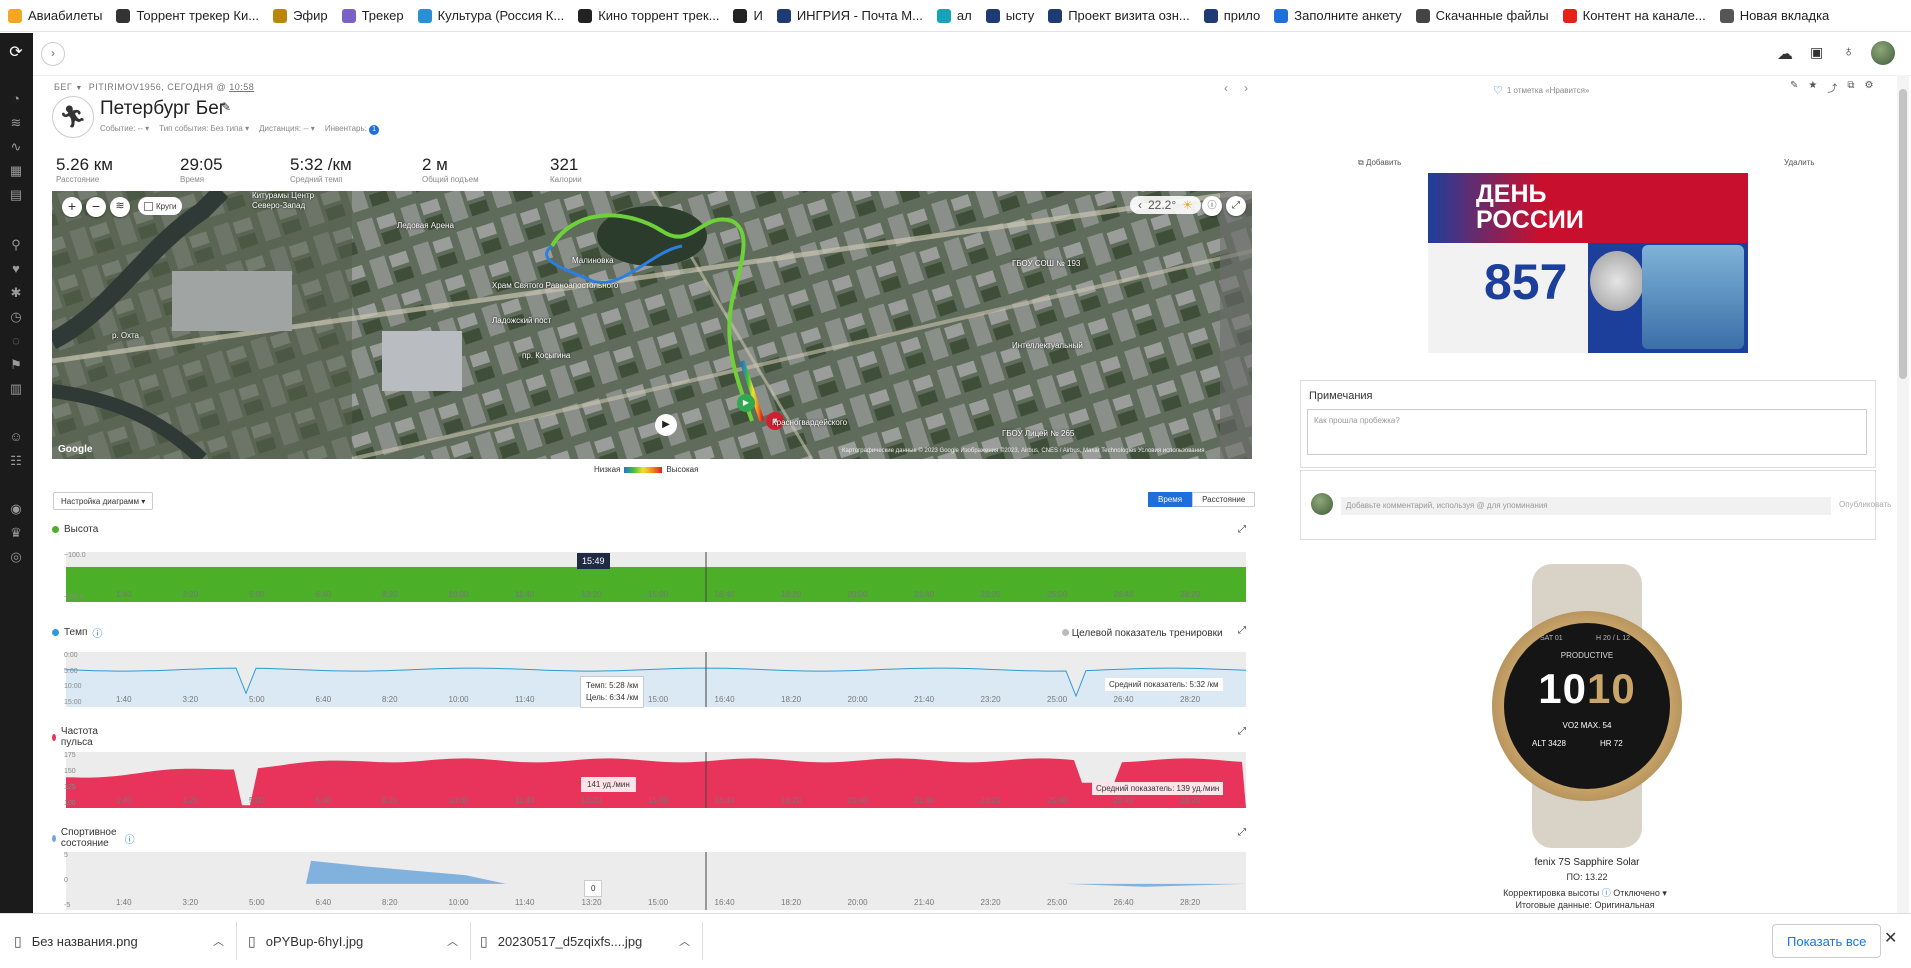  Describe the element at coordinates (666, 425) in the screenshot. I see `play-replay-button: ▶` at that location.